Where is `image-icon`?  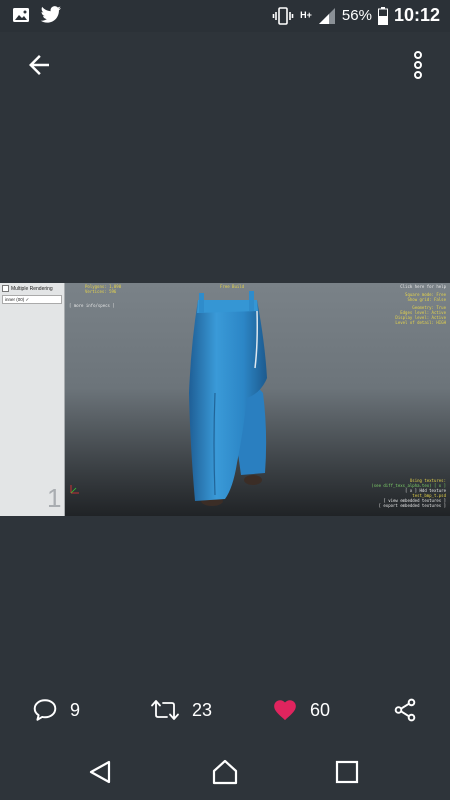 image-icon is located at coordinates (21, 15).